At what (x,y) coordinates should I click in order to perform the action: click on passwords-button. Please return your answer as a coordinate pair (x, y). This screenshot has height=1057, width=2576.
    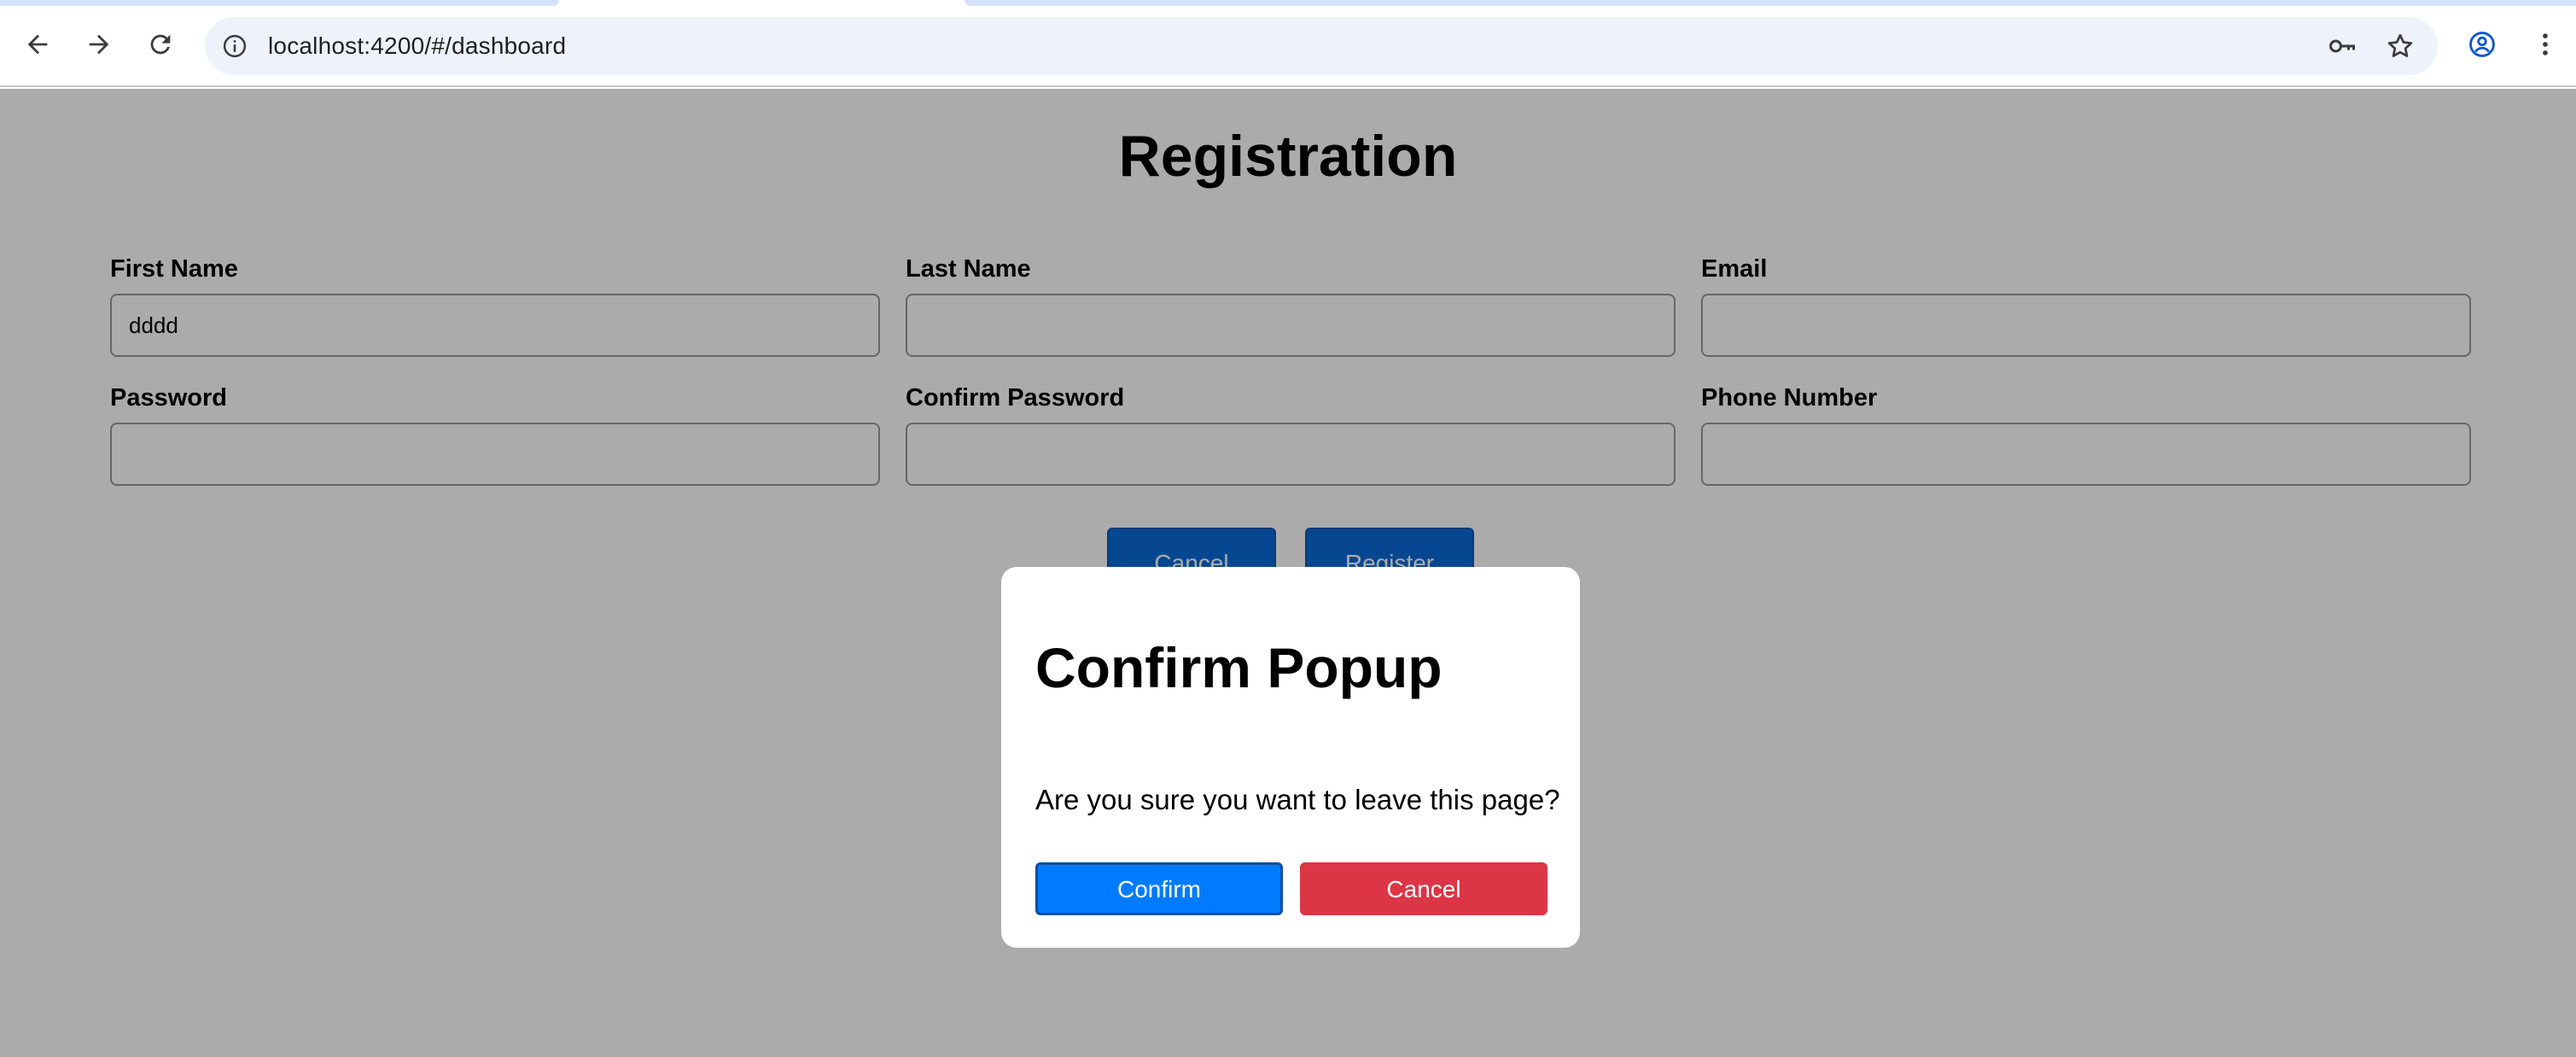
    Looking at the image, I should click on (2342, 46).